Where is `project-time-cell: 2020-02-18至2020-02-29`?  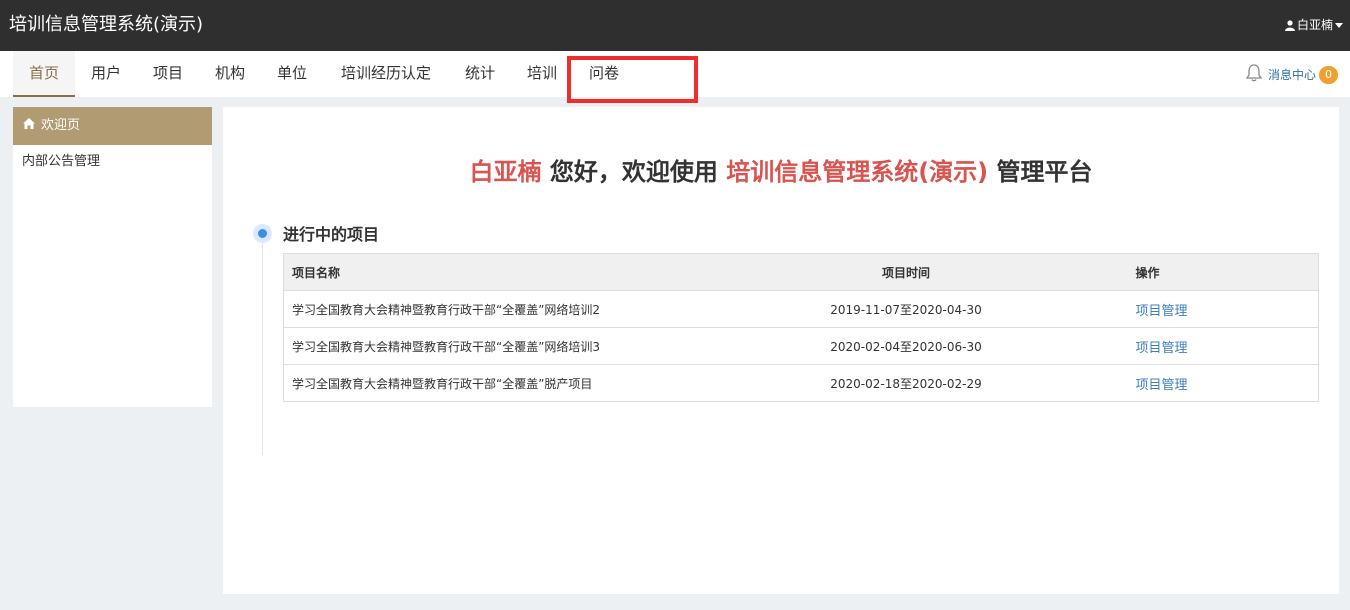 project-time-cell: 2020-02-18至2020-02-29 is located at coordinates (906, 383).